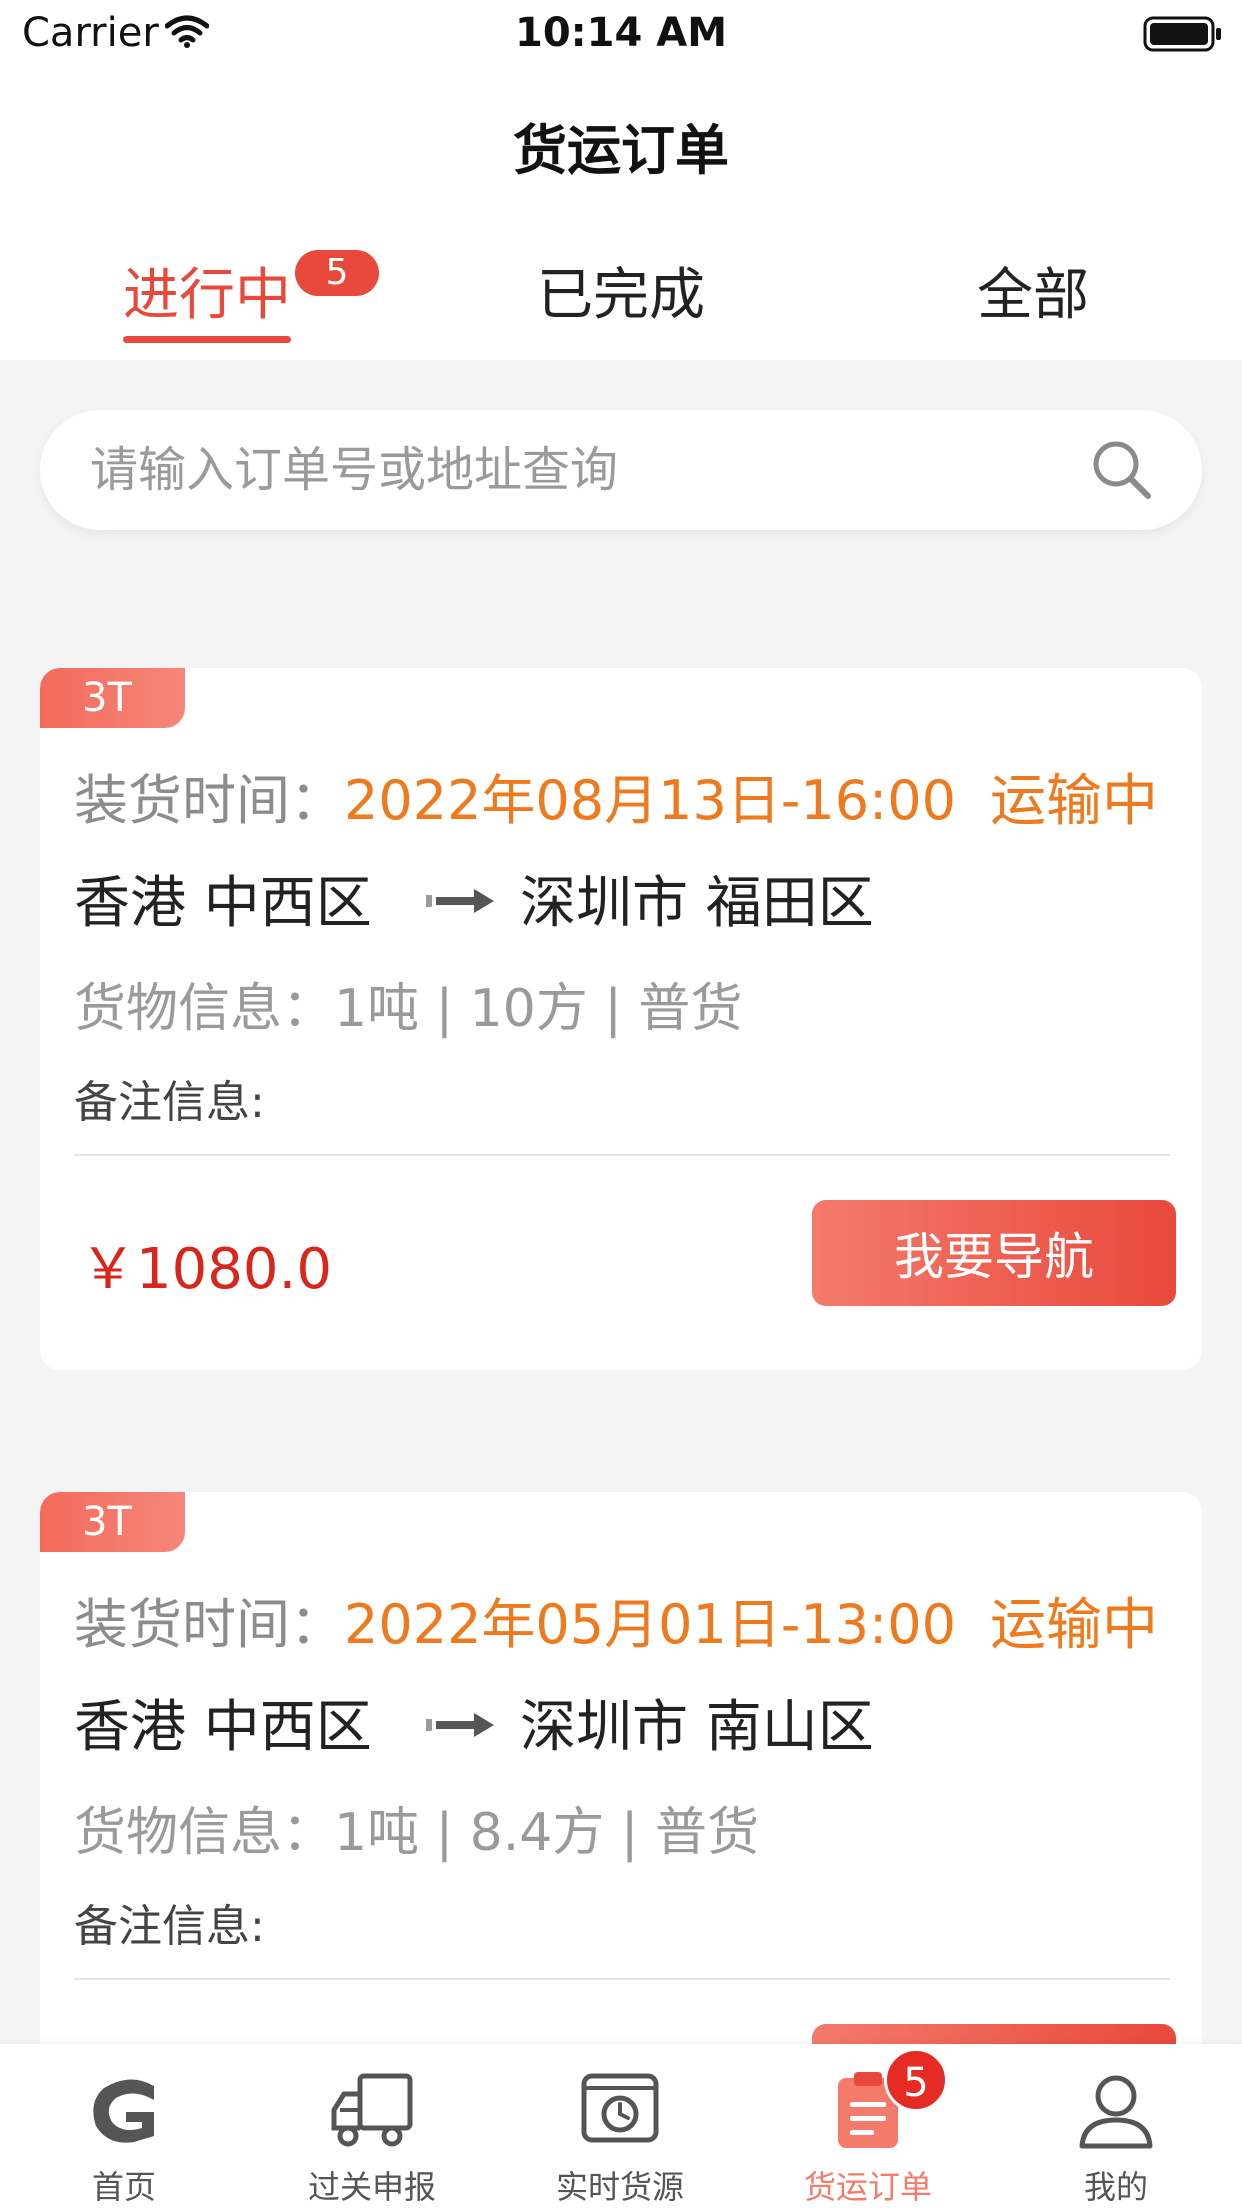 This screenshot has width=1242, height=2208. What do you see at coordinates (408, 1009) in the screenshot?
I see `cargo-info: 货物信息：1吨 | 10方 | 普货` at bounding box center [408, 1009].